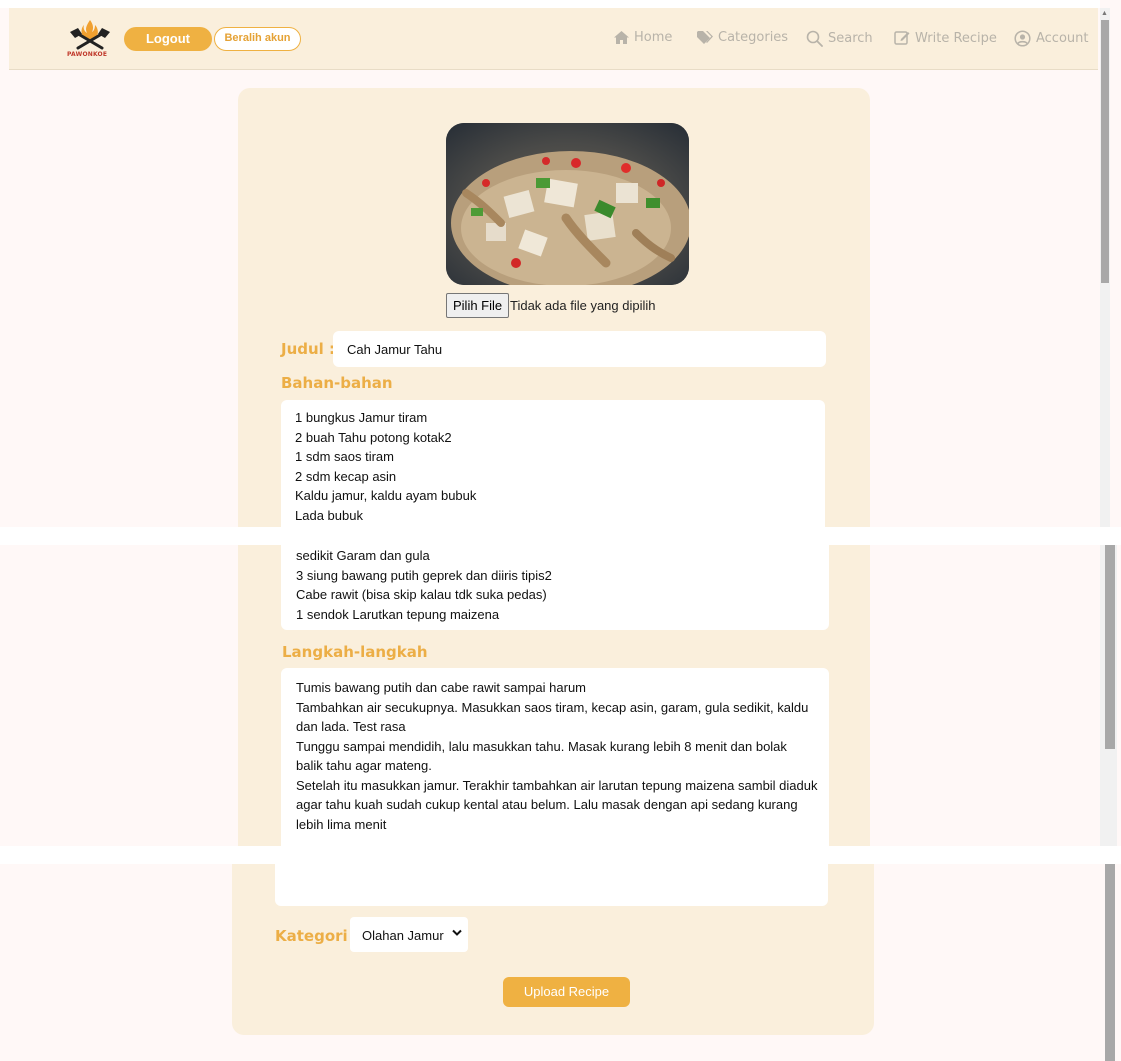 This screenshot has height=1061, width=1121. Describe the element at coordinates (361, 417) in the screenshot. I see `ingredient-line: 1 bungkus Jamur tiram` at that location.